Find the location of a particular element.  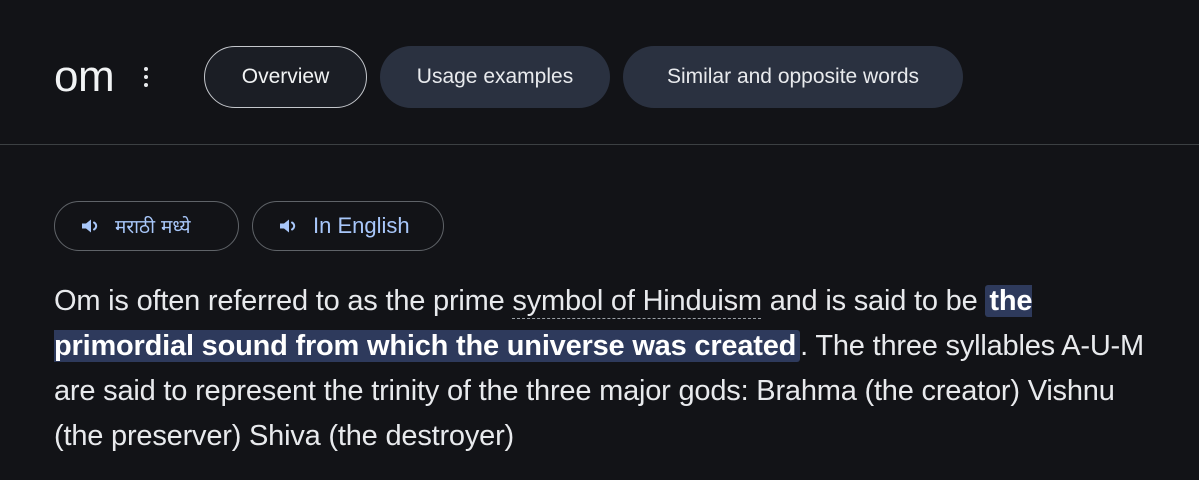

tab-usage-examples: Usage examples is located at coordinates (495, 77).